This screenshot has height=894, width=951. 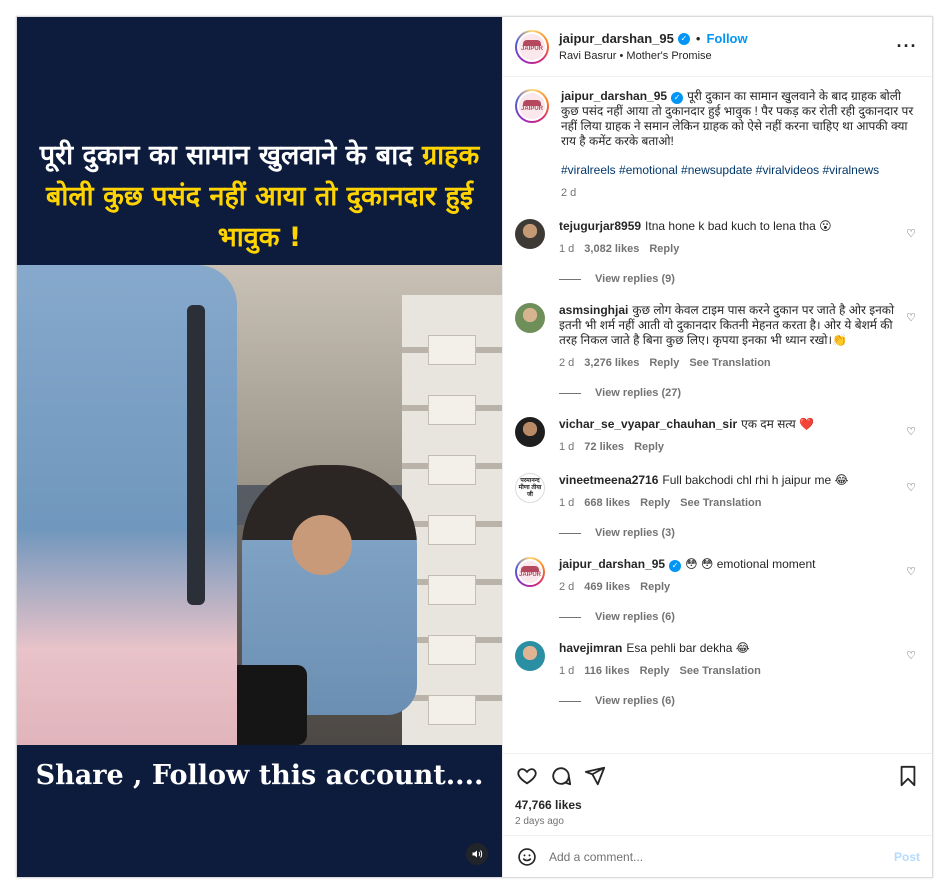 What do you see at coordinates (267, 705) in the screenshot?
I see `bag-figure` at bounding box center [267, 705].